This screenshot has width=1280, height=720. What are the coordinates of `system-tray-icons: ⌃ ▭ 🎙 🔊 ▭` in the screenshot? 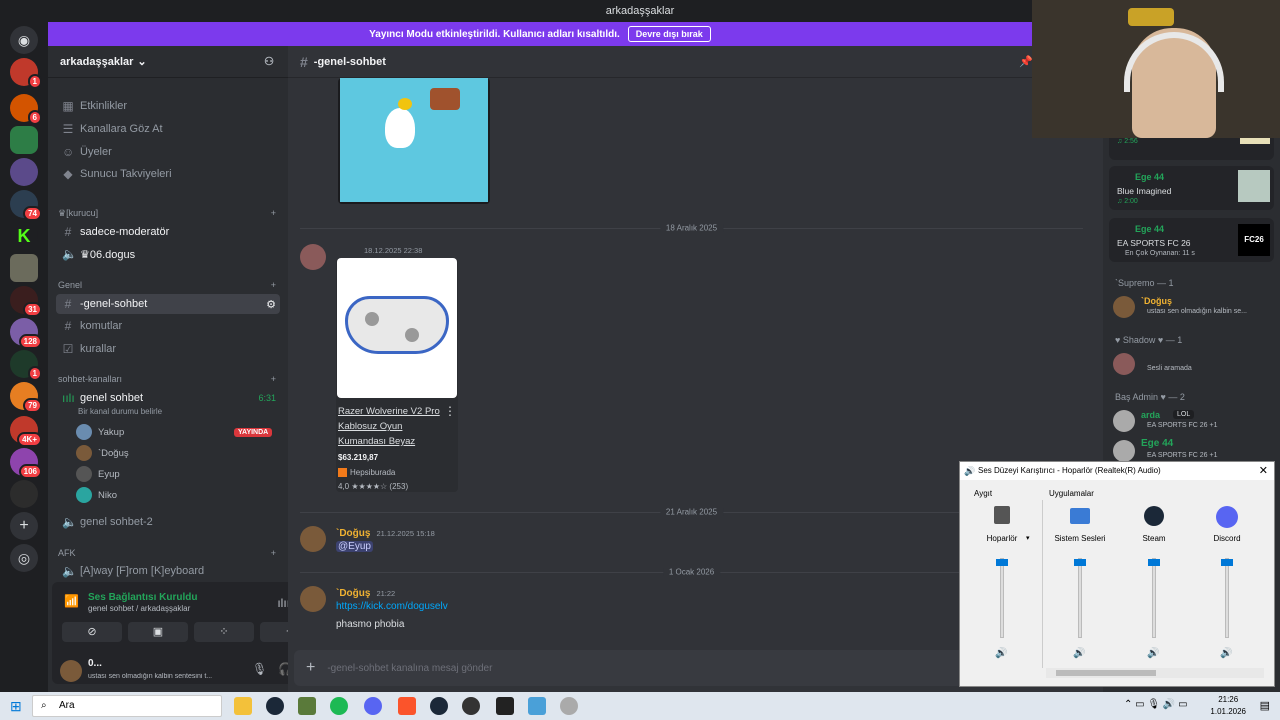 It's located at (1156, 704).